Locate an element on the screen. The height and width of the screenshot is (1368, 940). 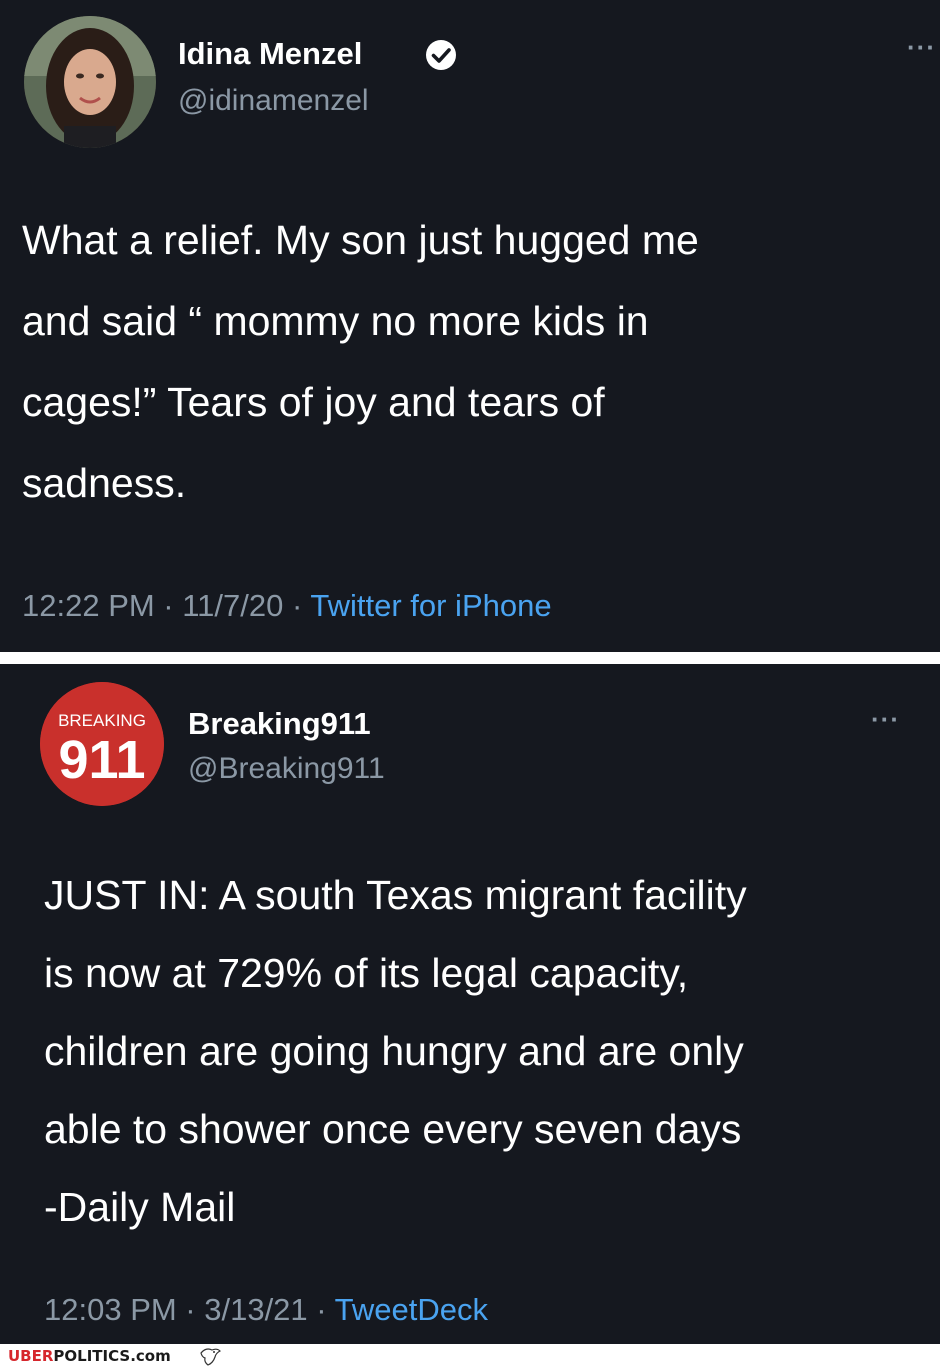
display-name: Breaking911 is located at coordinates (279, 724).